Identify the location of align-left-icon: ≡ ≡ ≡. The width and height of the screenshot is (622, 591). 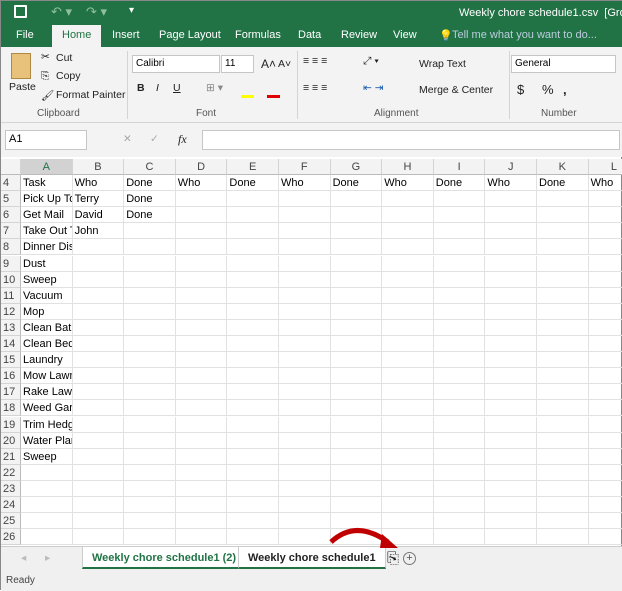
(315, 88).